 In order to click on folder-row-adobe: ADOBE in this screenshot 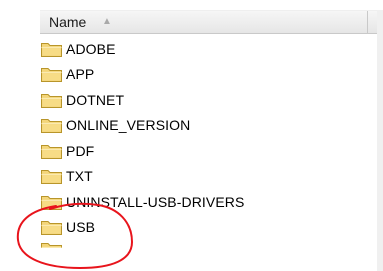, I will do `click(142, 49)`.